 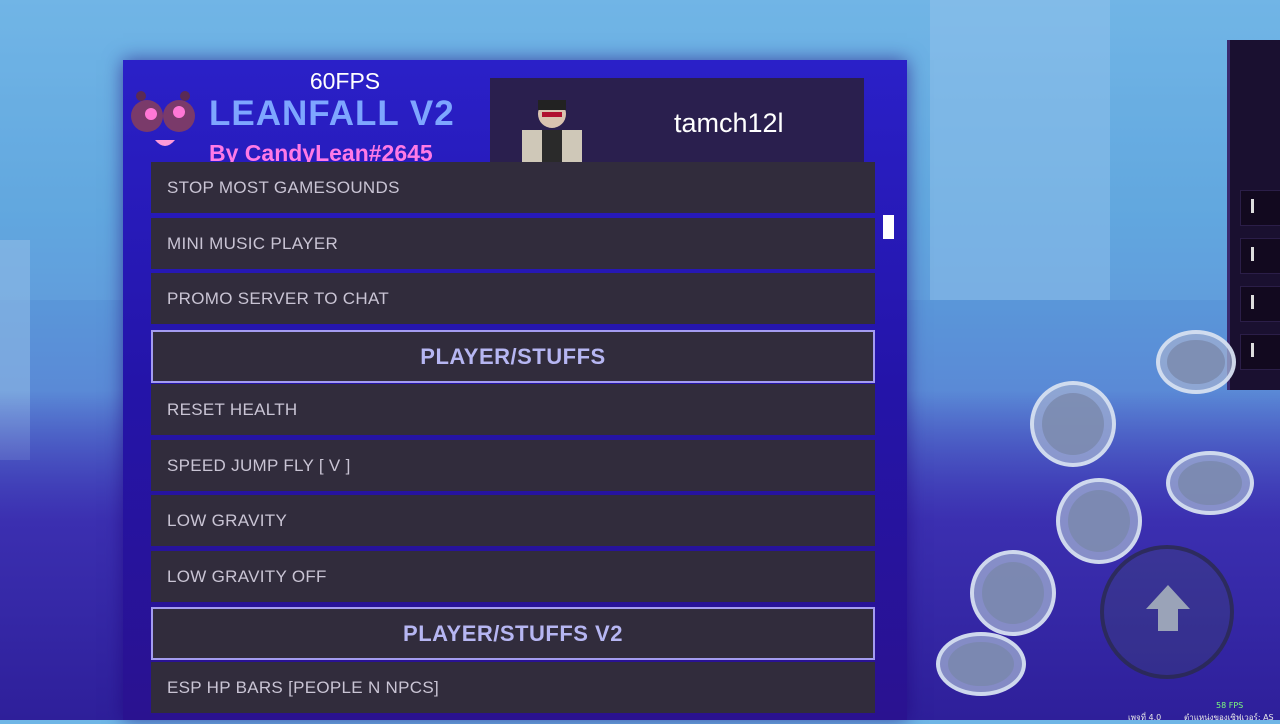 What do you see at coordinates (513, 520) in the screenshot?
I see `menu-item: LOW GRAVITY` at bounding box center [513, 520].